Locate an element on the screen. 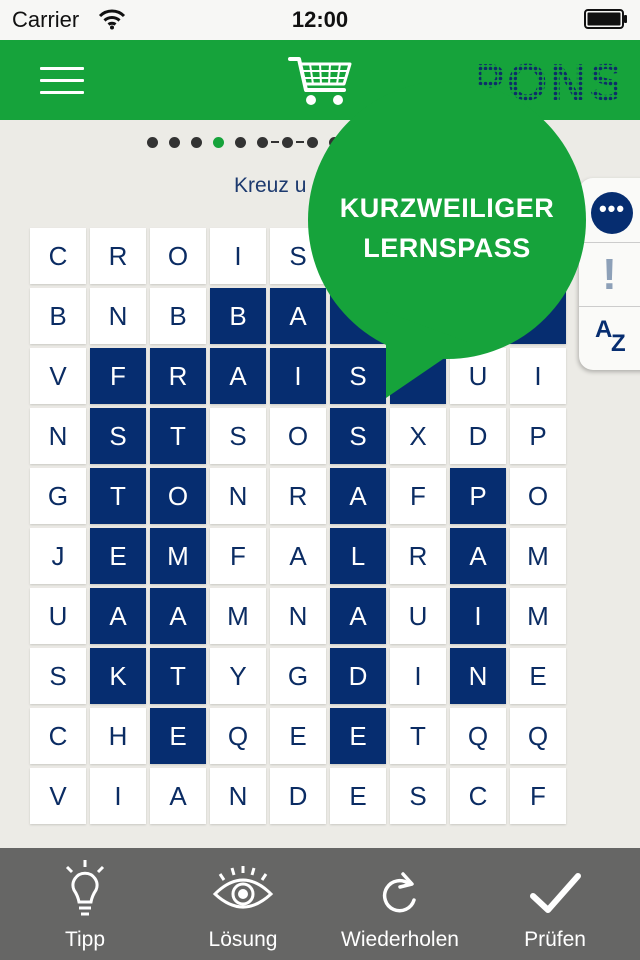 The image size is (640, 960). status-bar: Carrier 12:00 is located at coordinates (320, 20).